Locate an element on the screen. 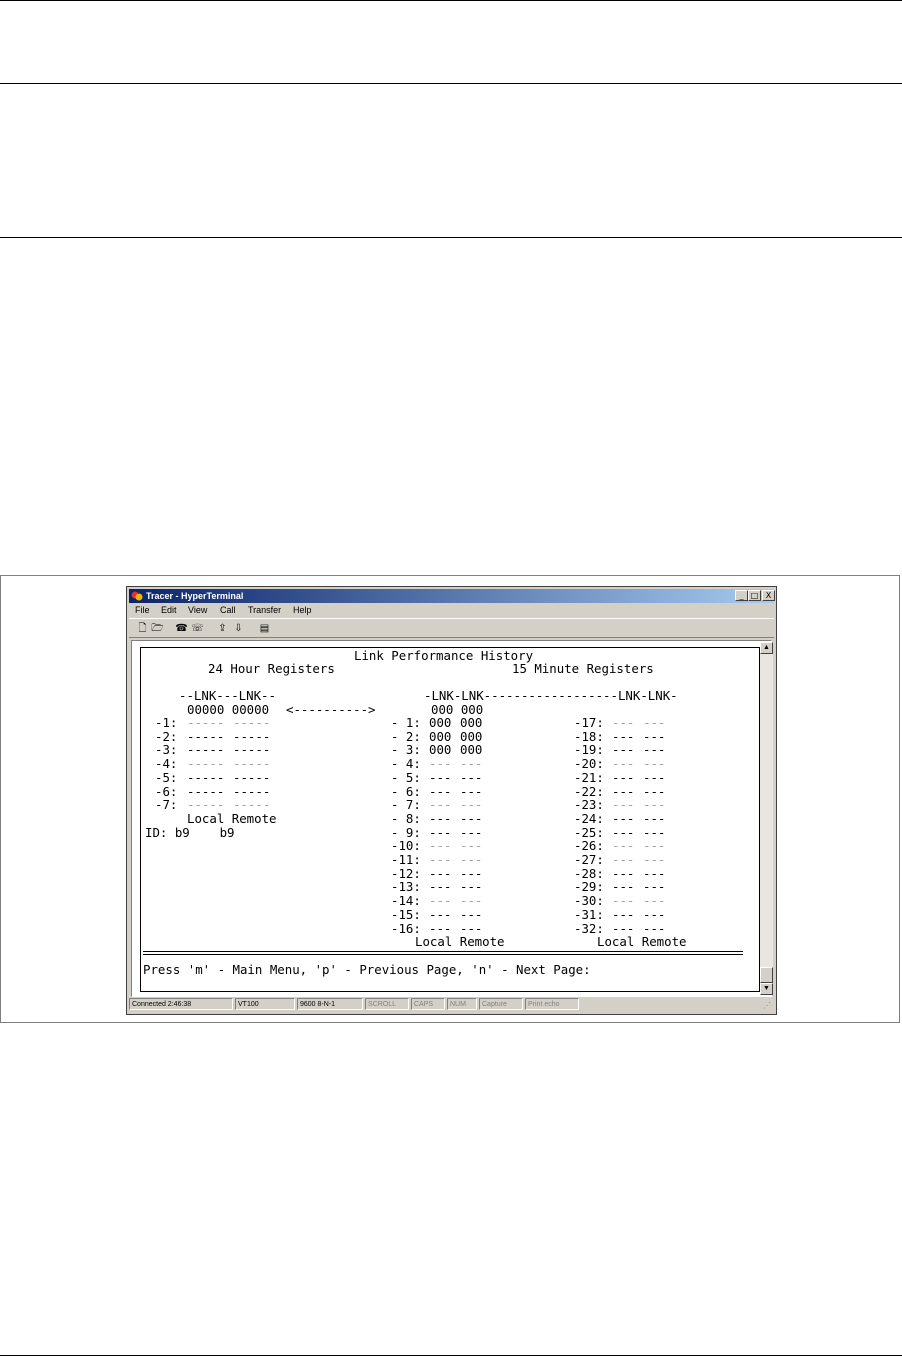  register-label: -13: is located at coordinates (406, 887).